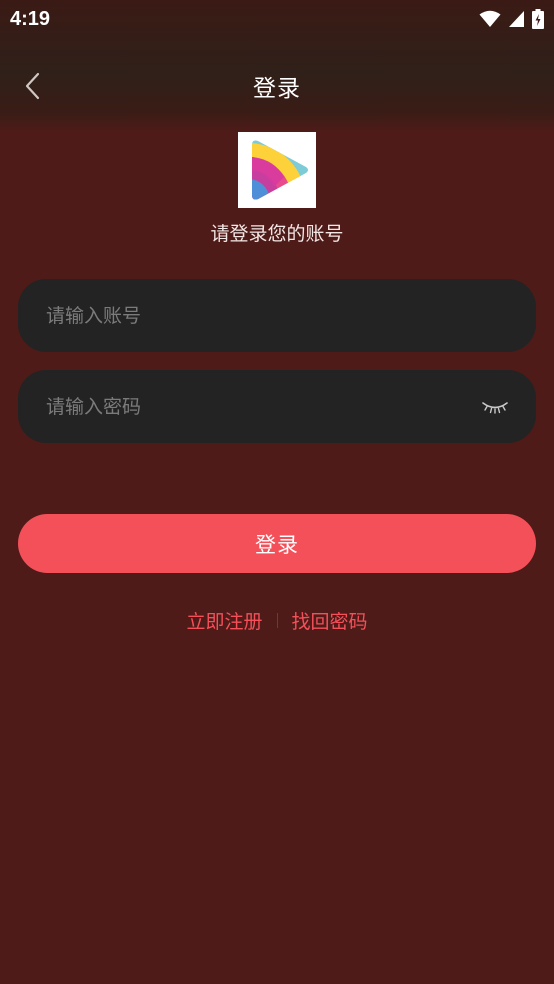  I want to click on forgot-password-link: 找回密码, so click(330, 620).